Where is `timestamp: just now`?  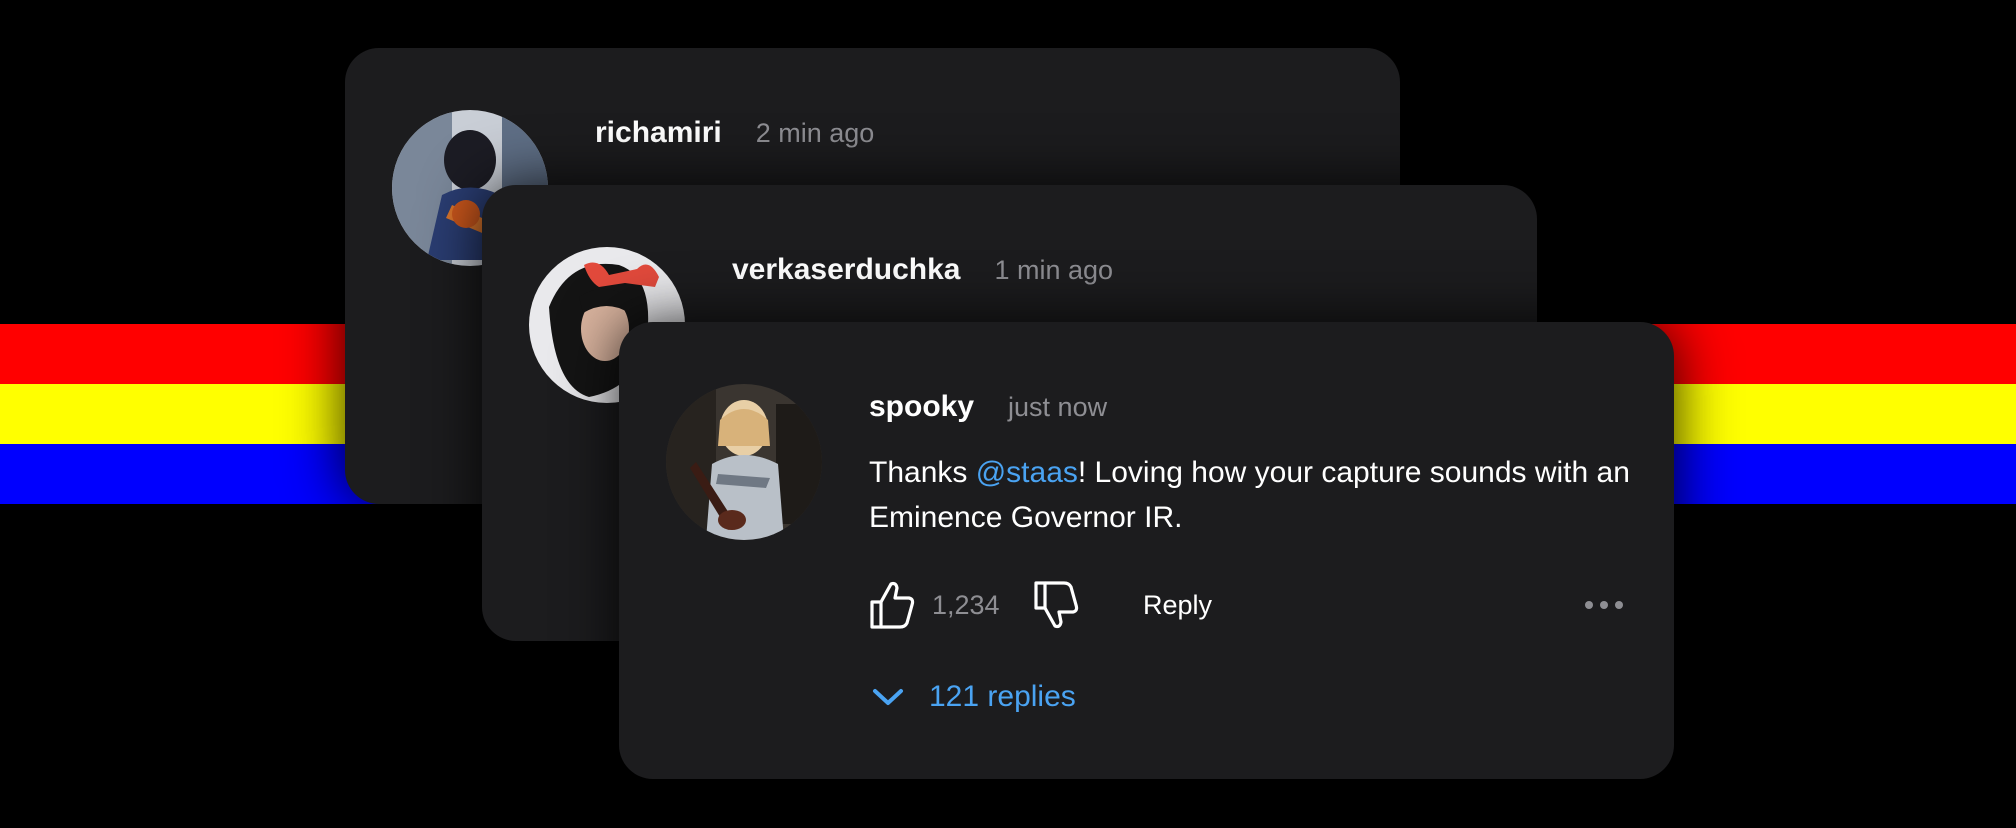
timestamp: just now is located at coordinates (1058, 407).